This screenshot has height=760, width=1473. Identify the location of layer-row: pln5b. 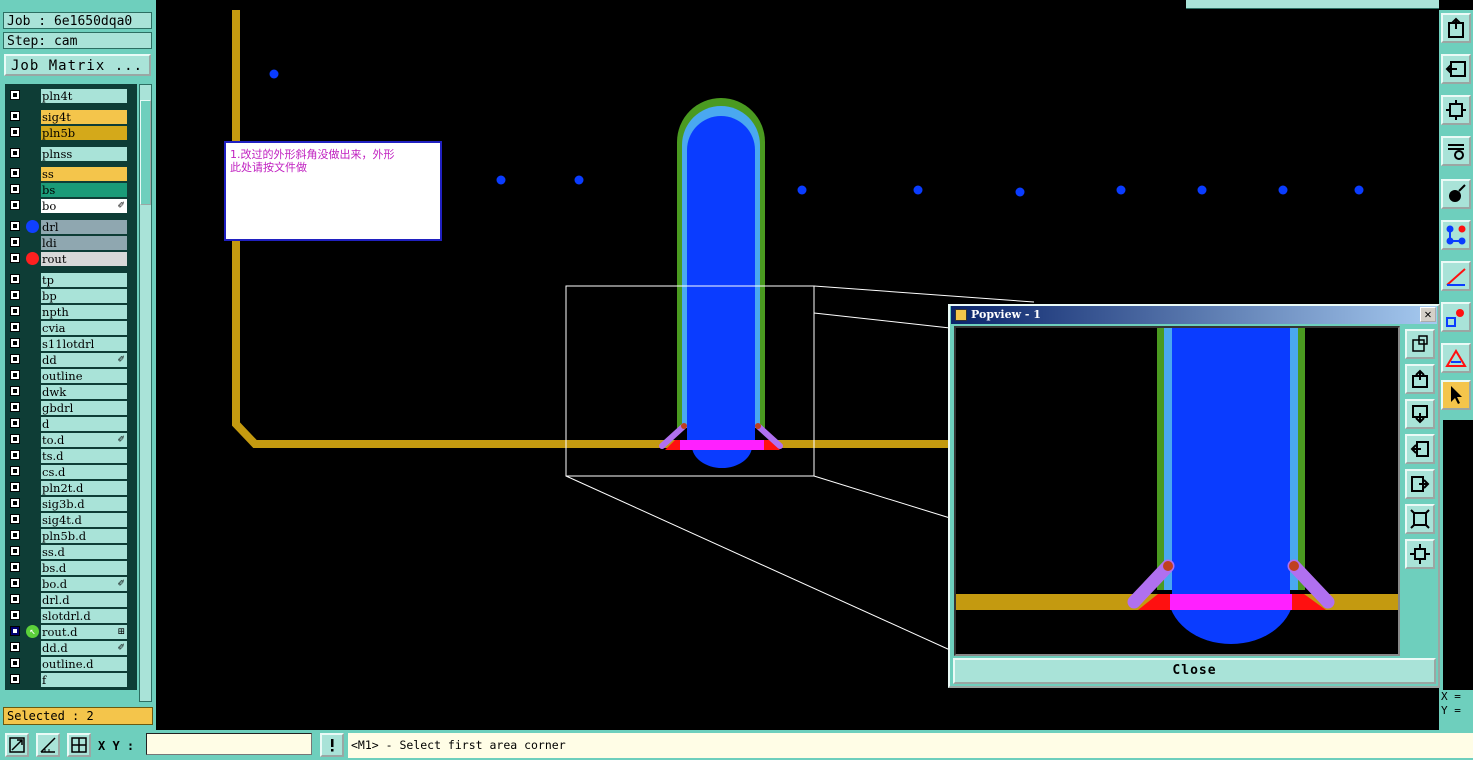
(71, 133).